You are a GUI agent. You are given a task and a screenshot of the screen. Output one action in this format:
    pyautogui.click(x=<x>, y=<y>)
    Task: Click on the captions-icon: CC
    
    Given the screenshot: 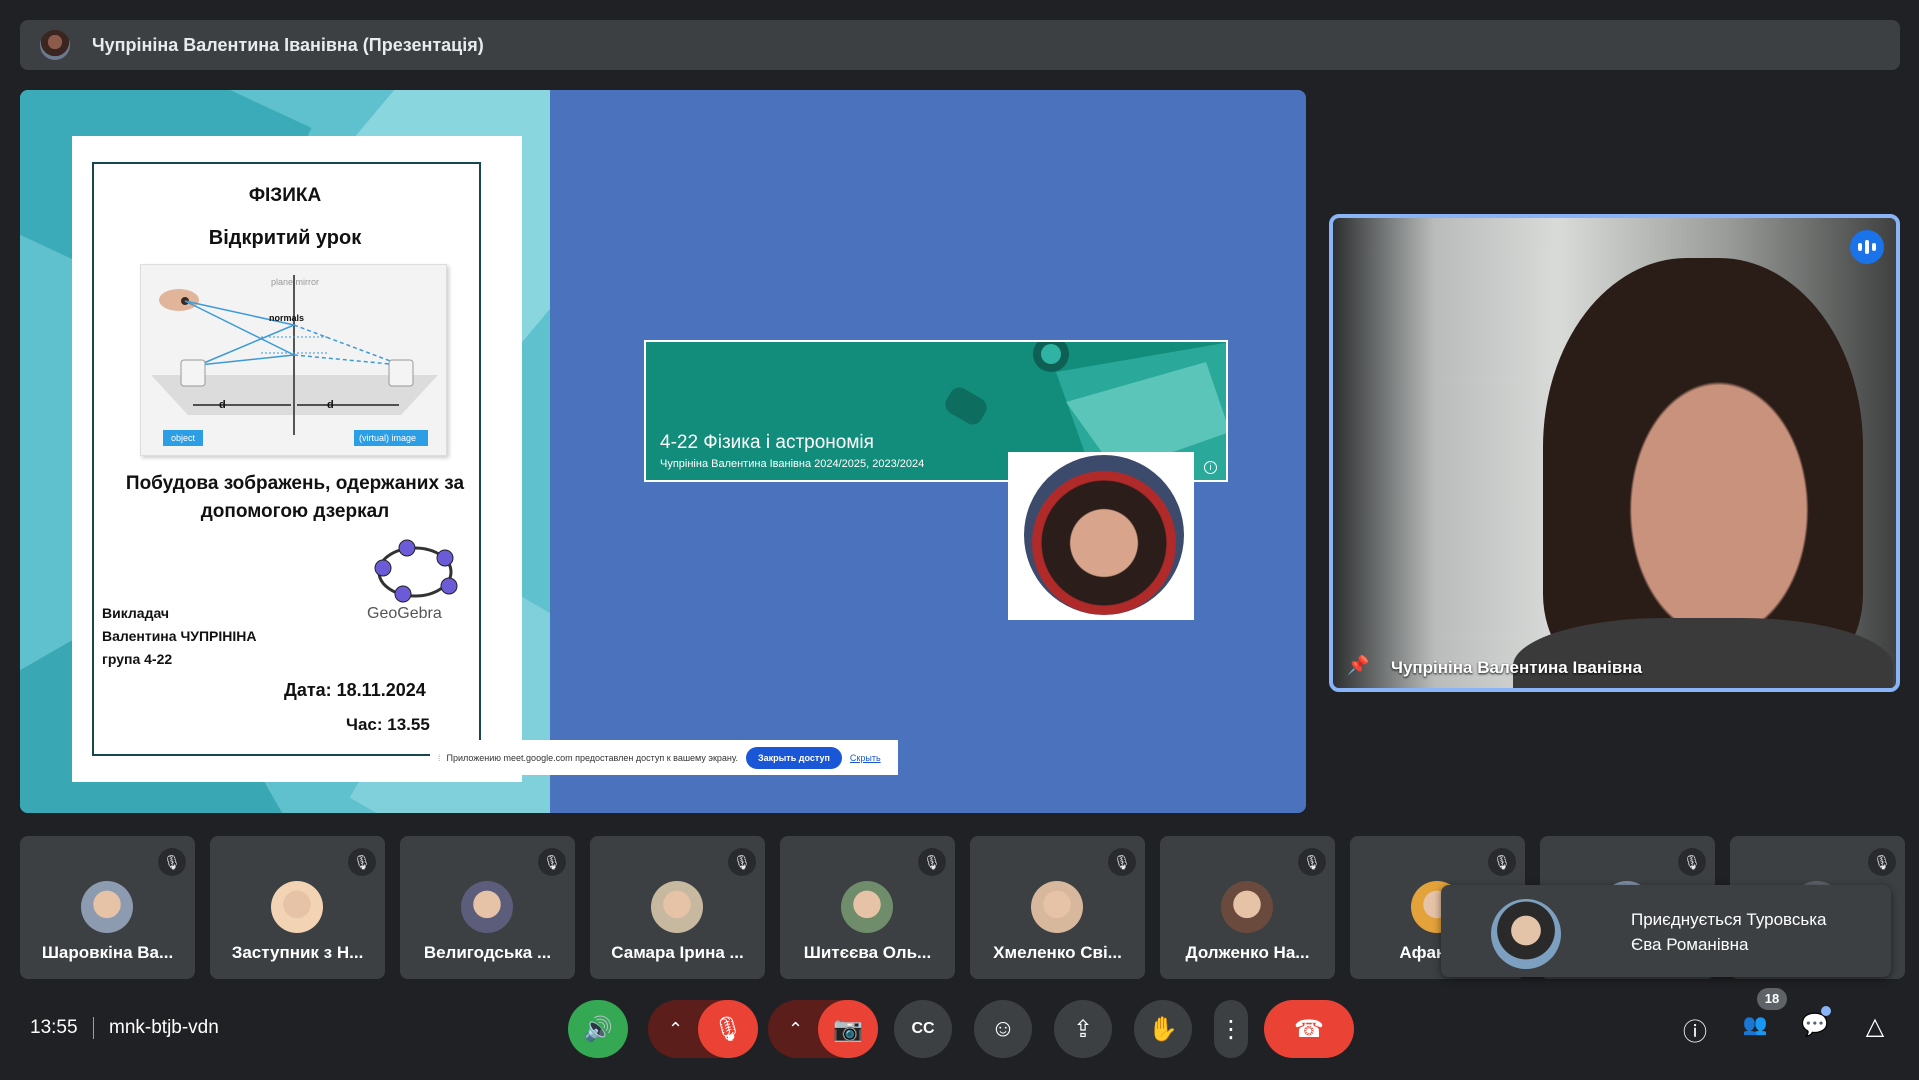 What is the action you would take?
    pyautogui.click(x=923, y=1028)
    